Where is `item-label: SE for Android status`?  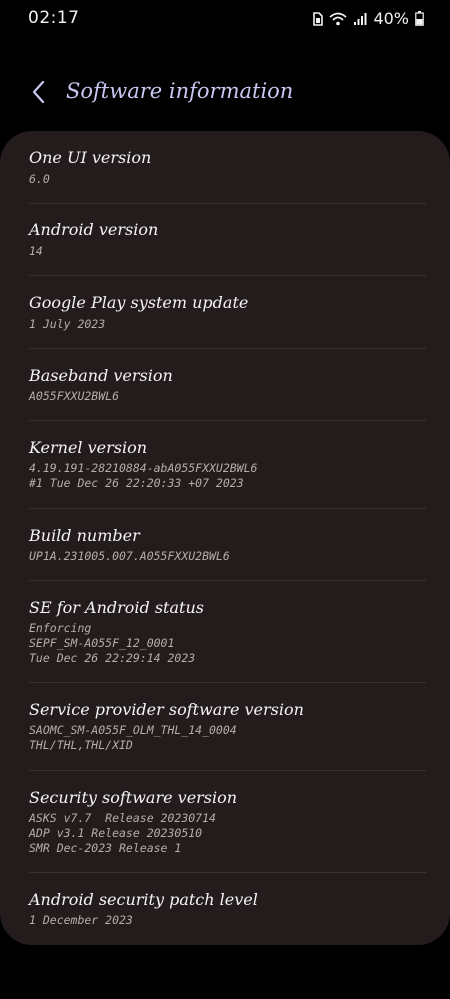
item-label: SE for Android status is located at coordinates (116, 607).